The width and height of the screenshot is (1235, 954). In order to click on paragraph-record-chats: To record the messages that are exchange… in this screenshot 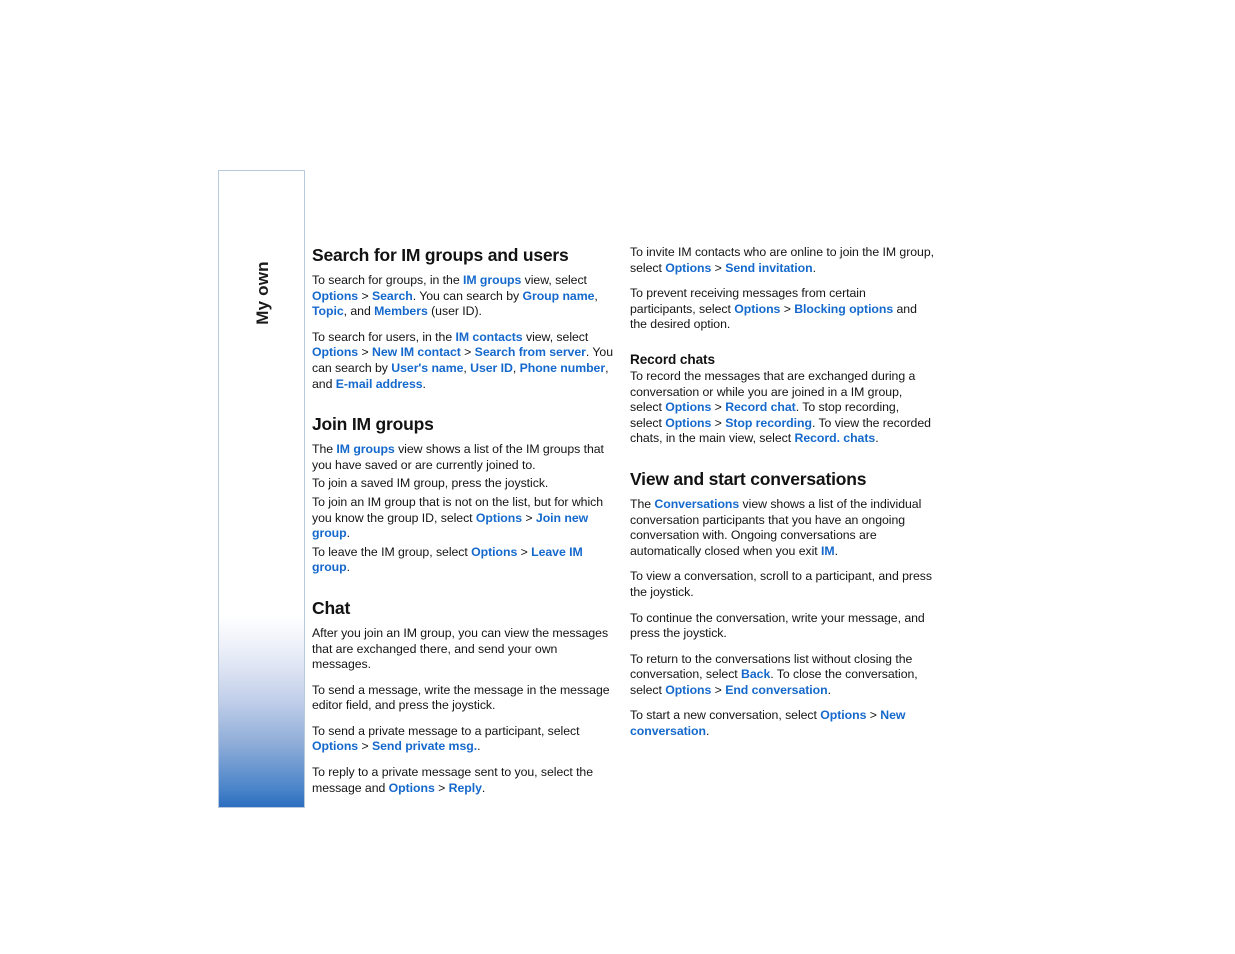, I will do `click(782, 408)`.